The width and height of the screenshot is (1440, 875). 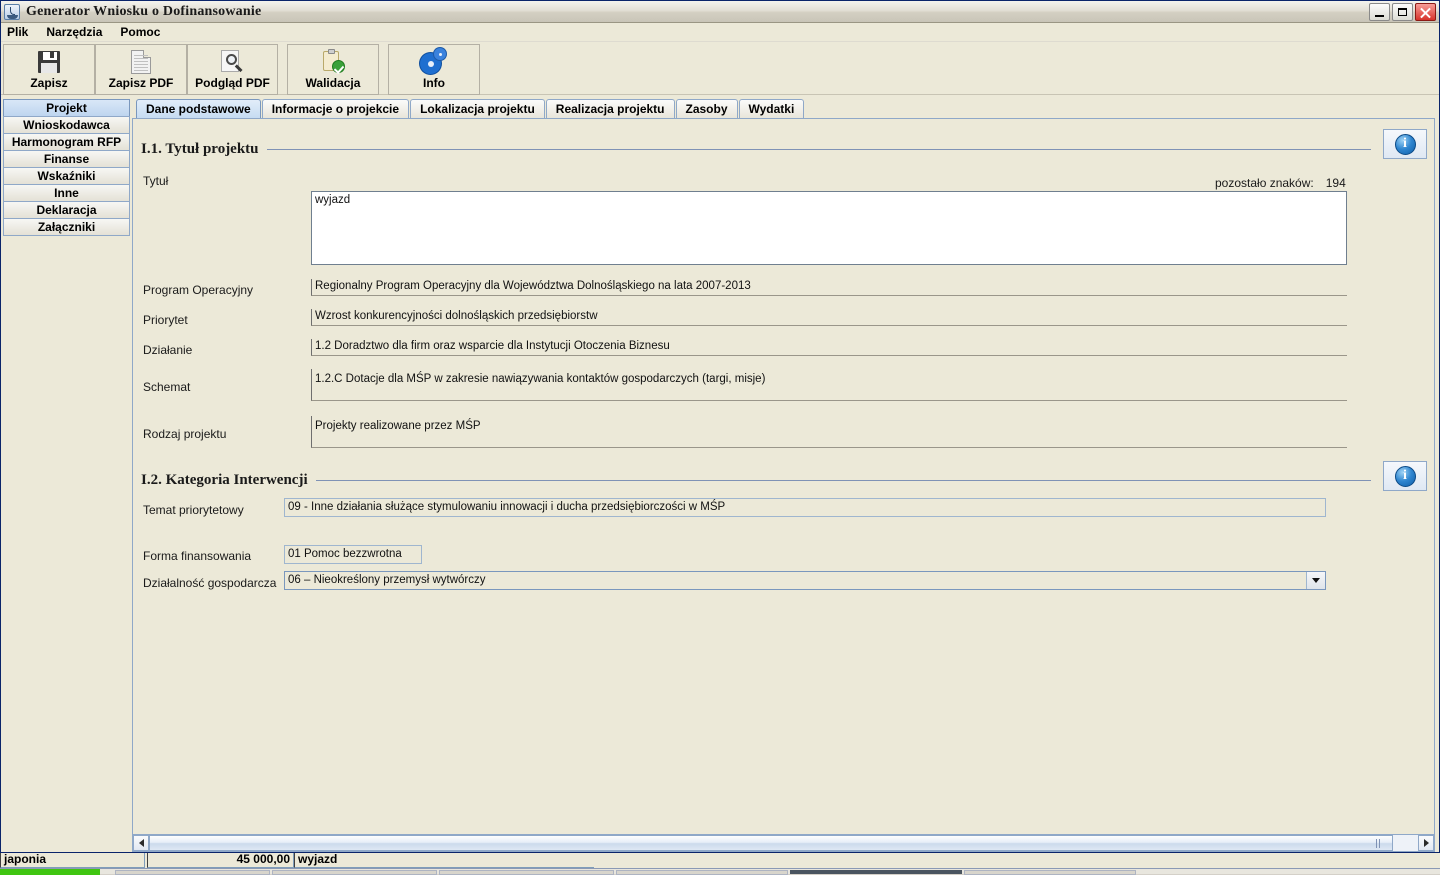 I want to click on close-button, so click(x=1425, y=12).